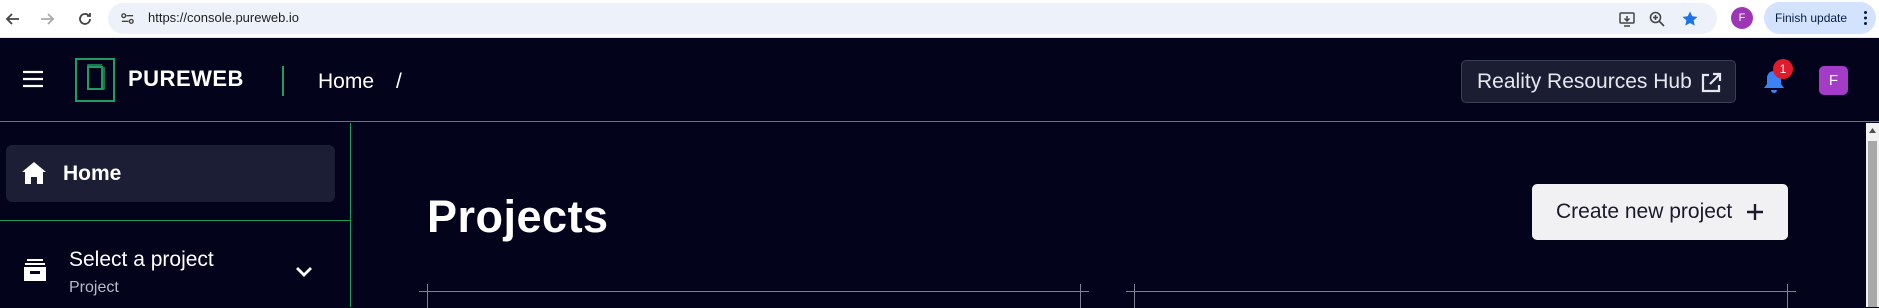  I want to click on archive-box-icon, so click(35, 270).